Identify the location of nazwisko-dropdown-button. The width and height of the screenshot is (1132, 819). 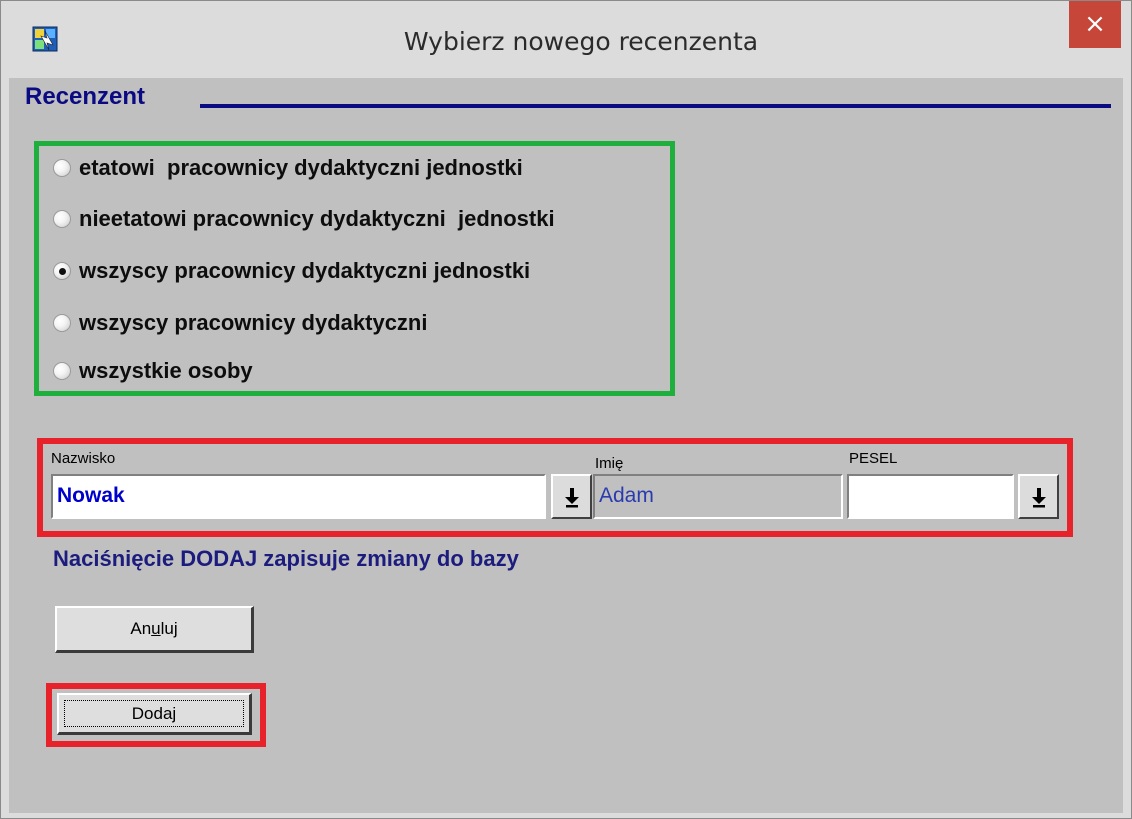
(571, 496).